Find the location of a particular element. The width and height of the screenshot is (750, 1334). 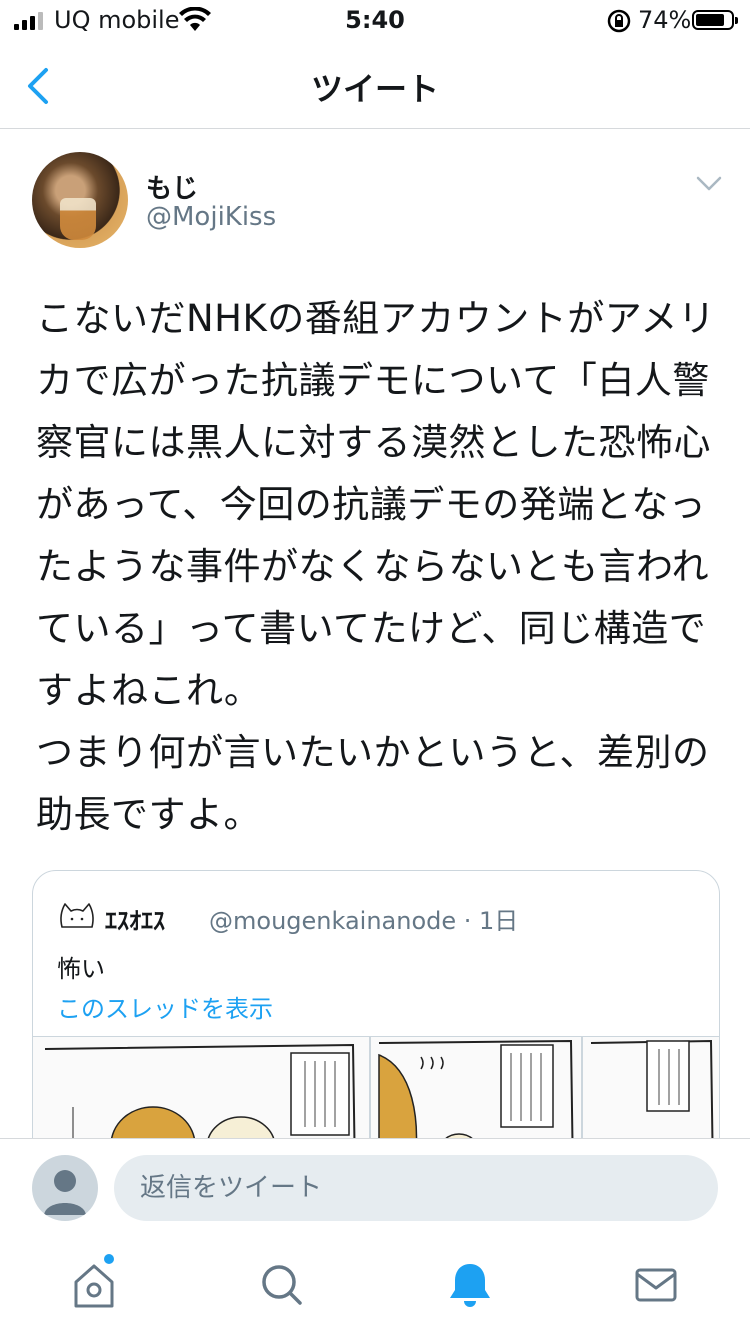

default-avatar-icon is located at coordinates (65, 1188).